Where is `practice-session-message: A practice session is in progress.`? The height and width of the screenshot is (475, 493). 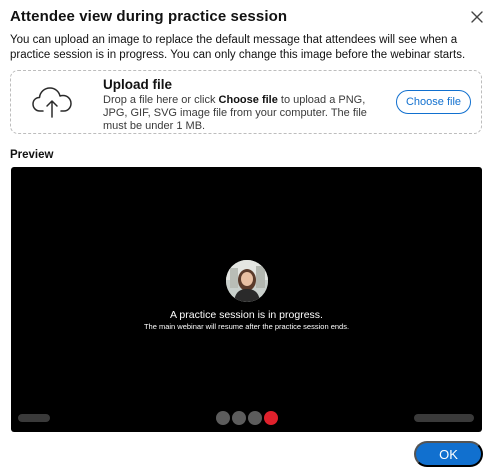
practice-session-message: A practice session is in progress. is located at coordinates (246, 315).